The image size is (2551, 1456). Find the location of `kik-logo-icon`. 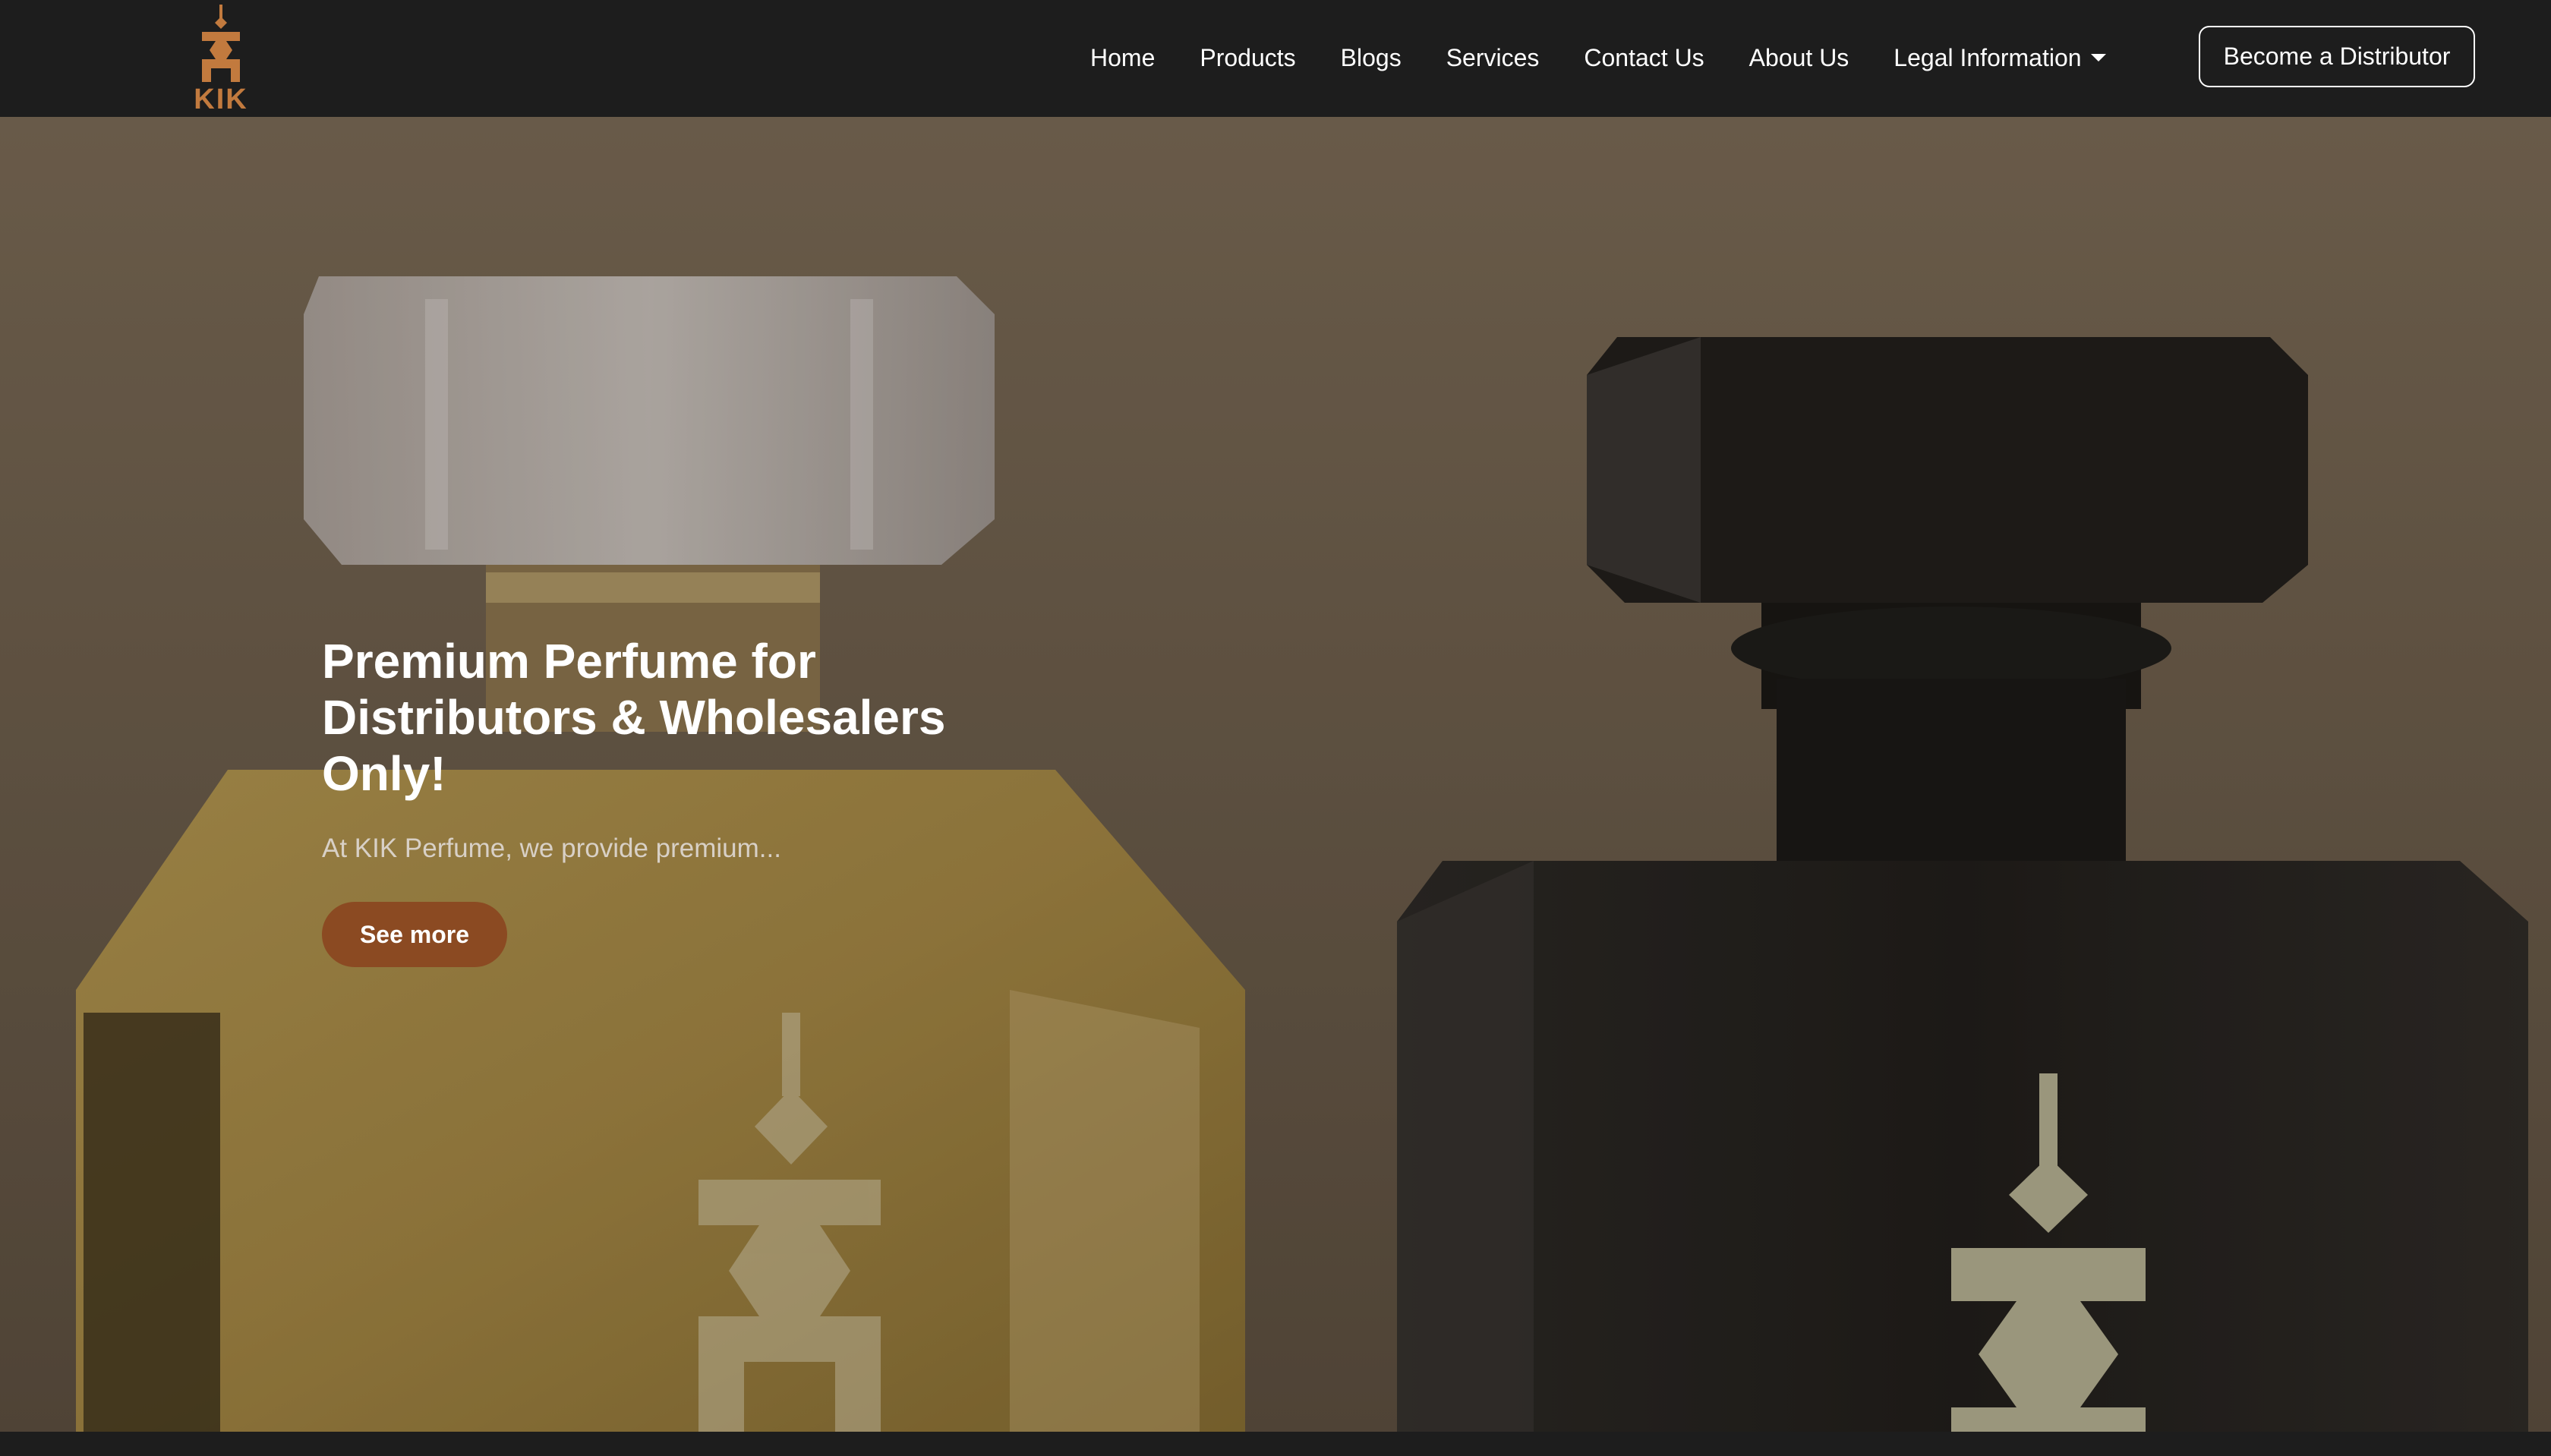

kik-logo-icon is located at coordinates (221, 43).